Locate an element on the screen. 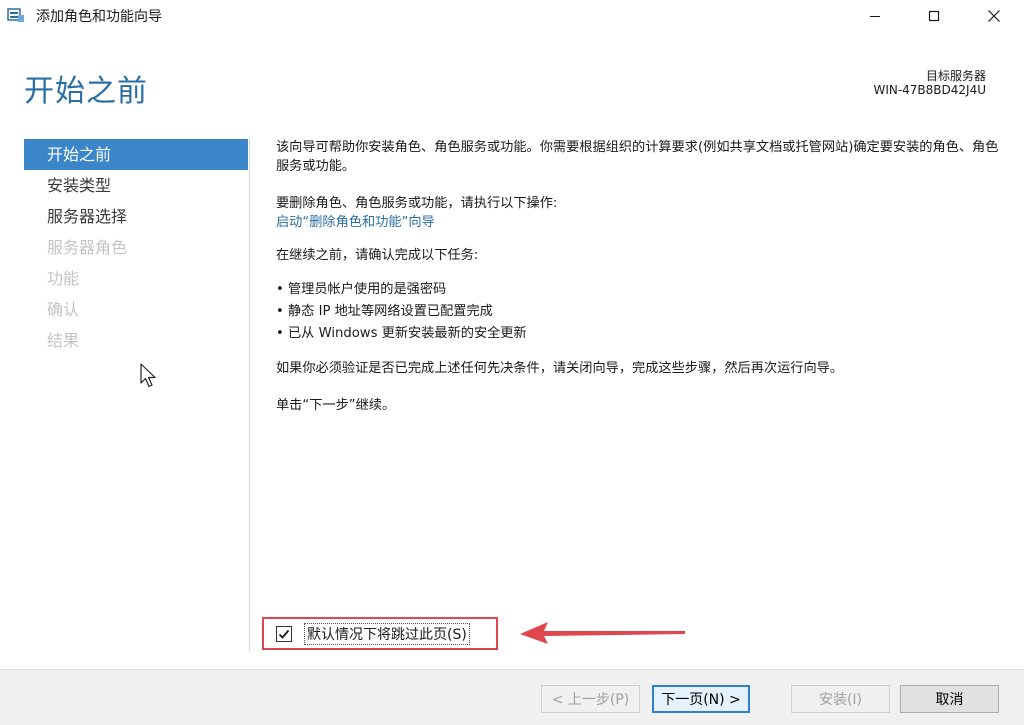  skip-page-checkbox-row: 默认情况下将跳过此页(S) is located at coordinates (373, 634).